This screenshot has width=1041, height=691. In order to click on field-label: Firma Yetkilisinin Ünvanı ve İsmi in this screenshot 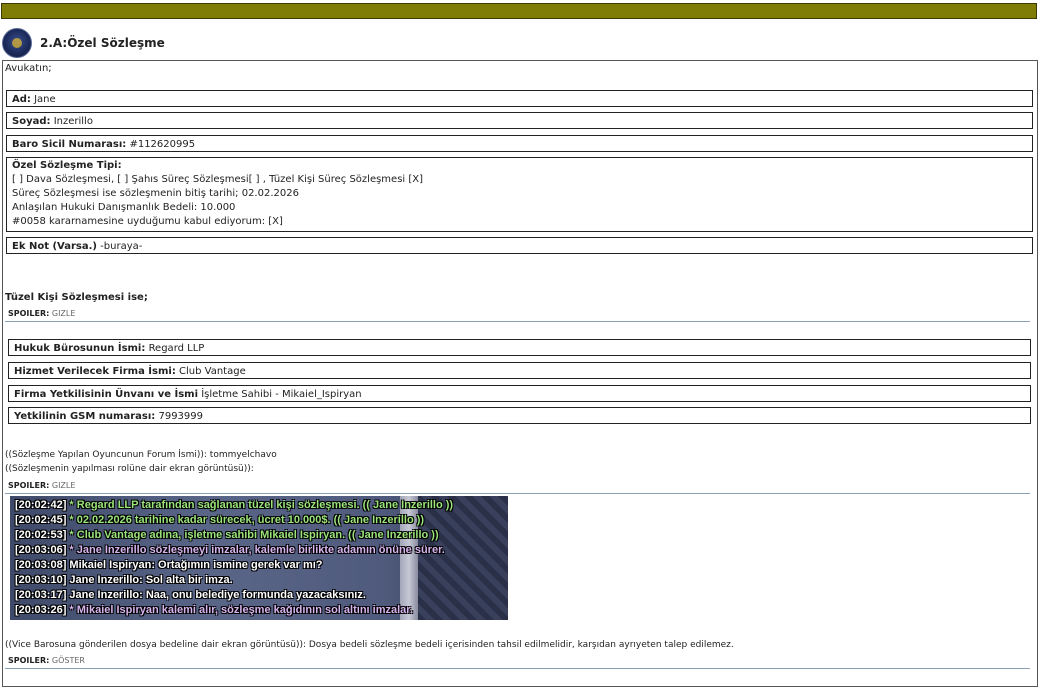, I will do `click(106, 394)`.